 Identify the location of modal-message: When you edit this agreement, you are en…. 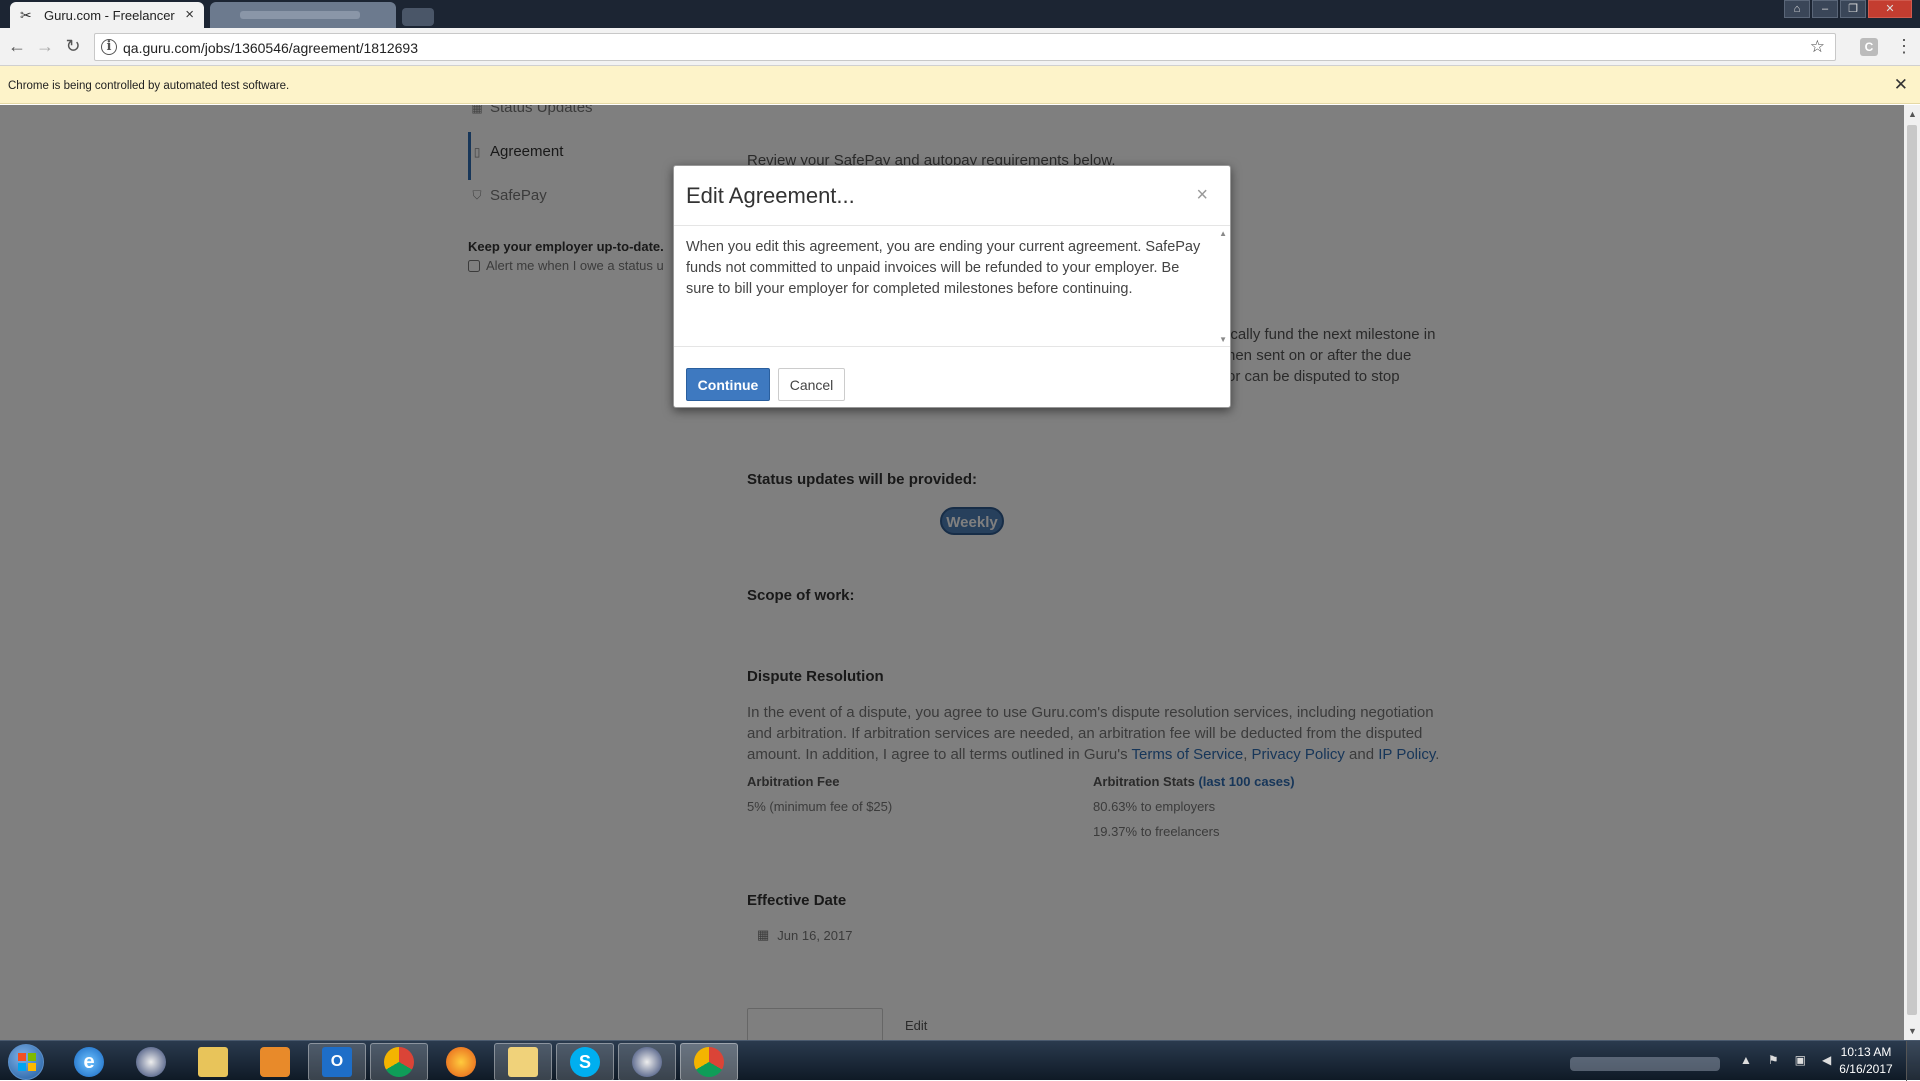
(943, 268).